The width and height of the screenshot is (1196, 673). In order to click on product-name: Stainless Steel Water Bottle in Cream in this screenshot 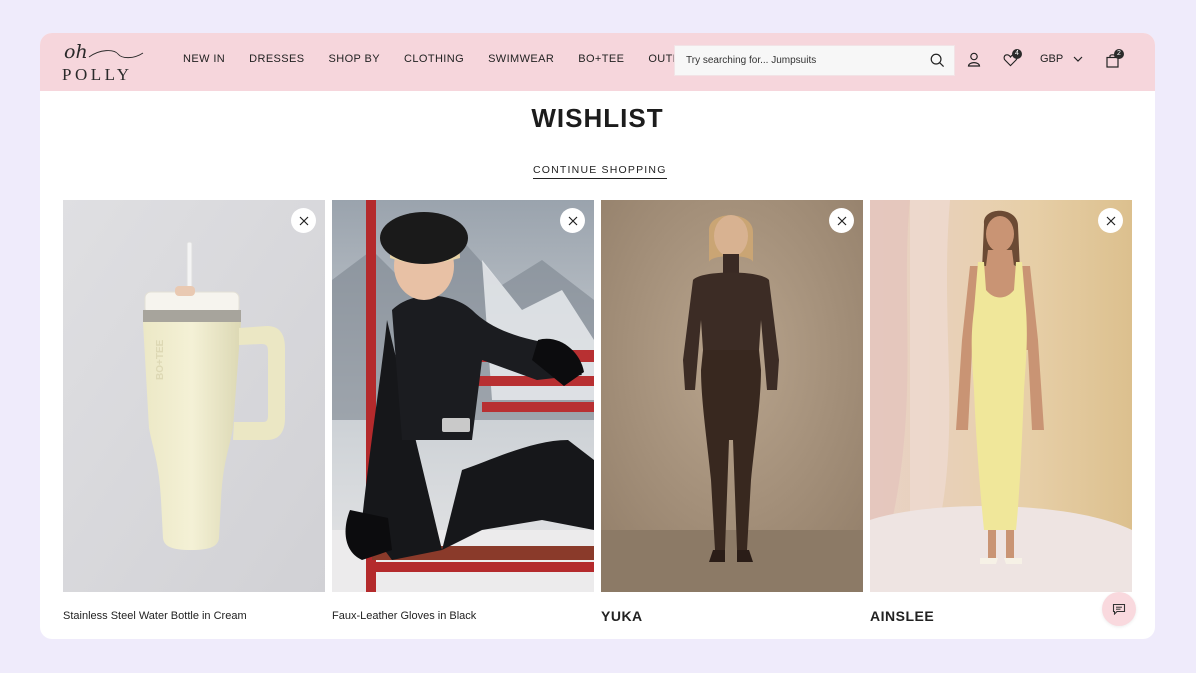, I will do `click(155, 616)`.